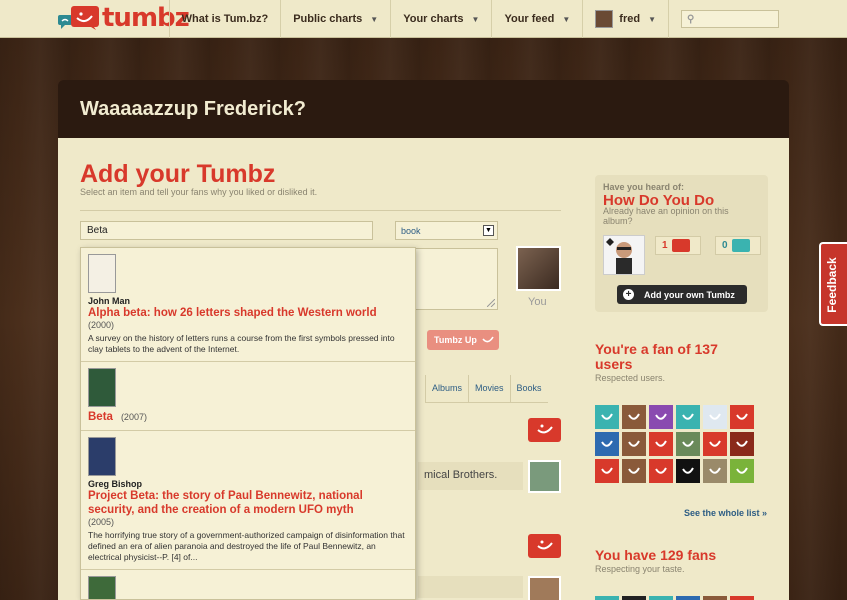 Image resolution: width=847 pixels, height=600 pixels. Describe the element at coordinates (226, 230) in the screenshot. I see `item-search-input: Beta` at that location.